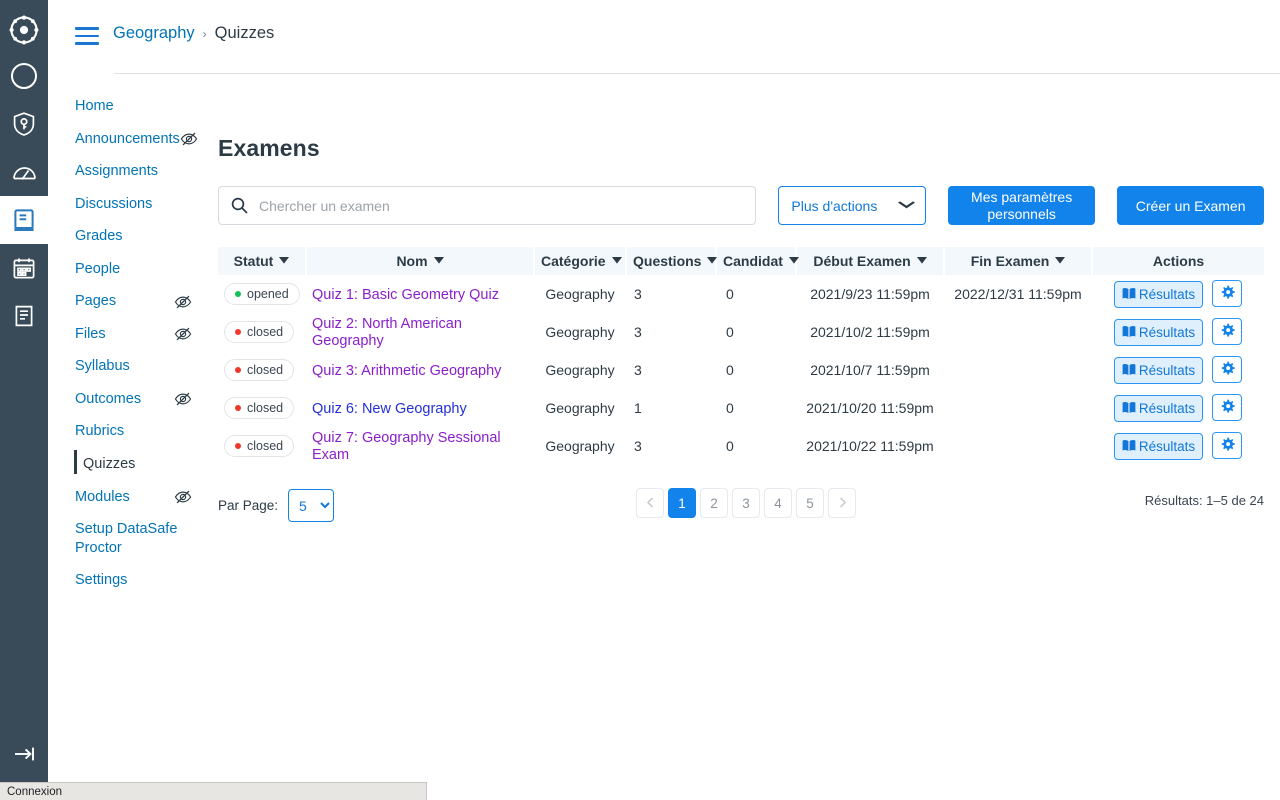  I want to click on create-exam-button: Créer un Examen, so click(1191, 205).